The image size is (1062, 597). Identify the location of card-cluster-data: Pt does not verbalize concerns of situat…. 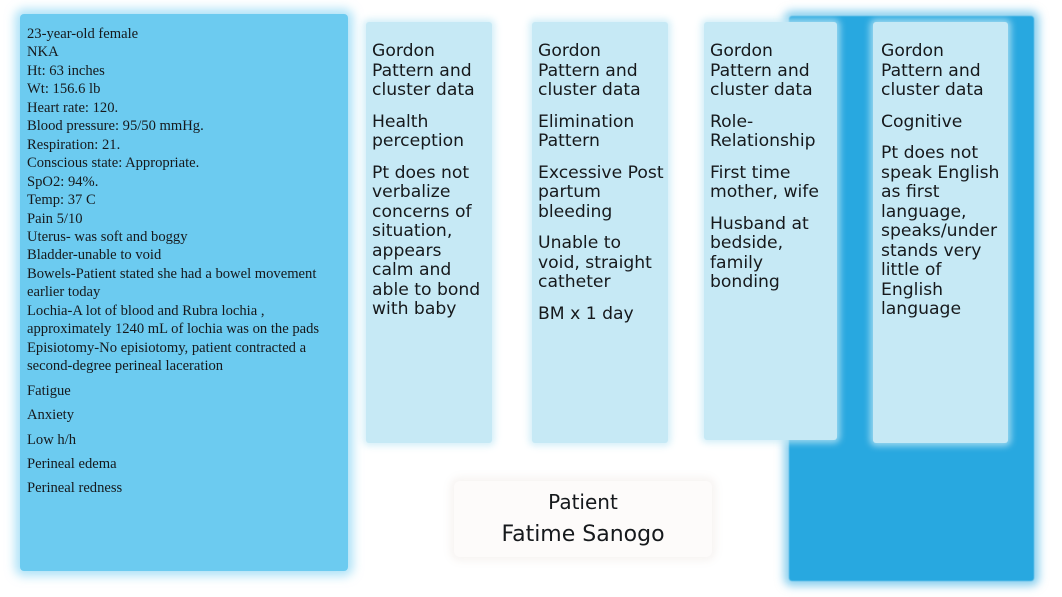
(426, 241).